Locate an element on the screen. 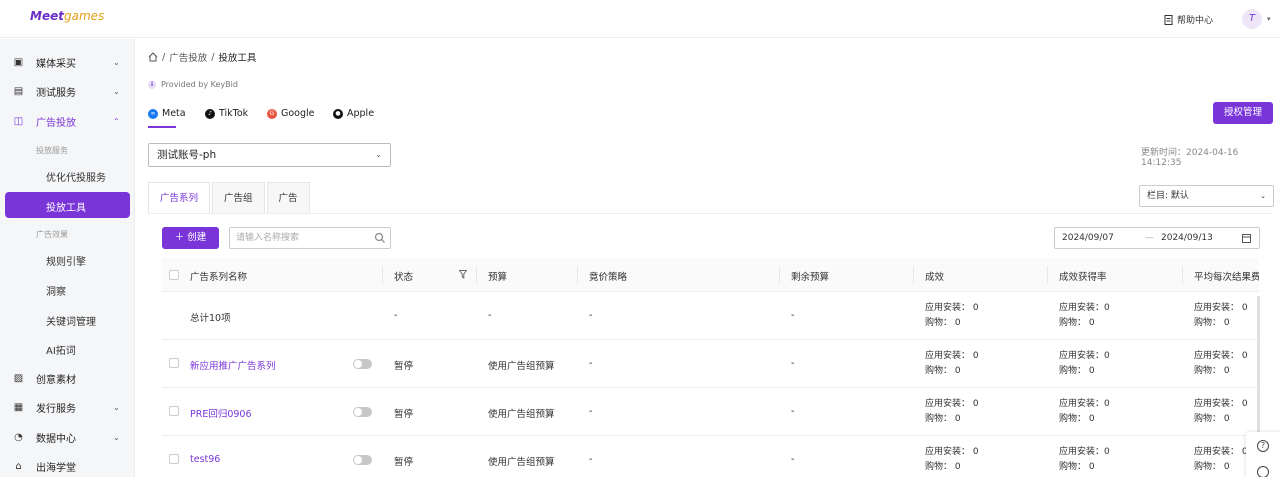  column-select-value: 栏目: 默认 is located at coordinates (1168, 196).